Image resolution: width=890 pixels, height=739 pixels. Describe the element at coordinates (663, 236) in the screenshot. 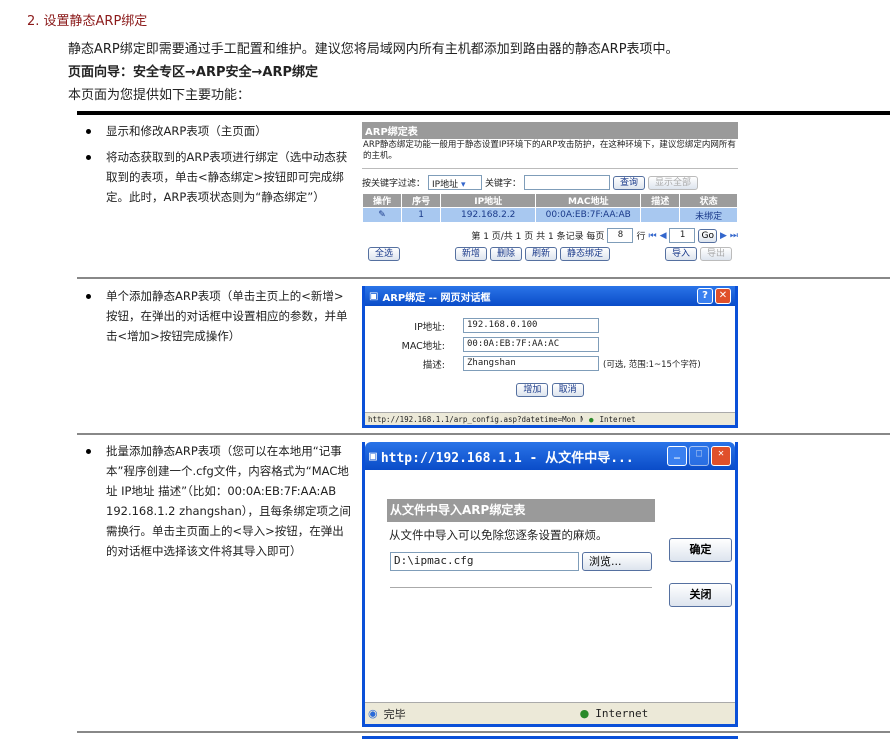

I see `prev-page-icon: ◀` at that location.